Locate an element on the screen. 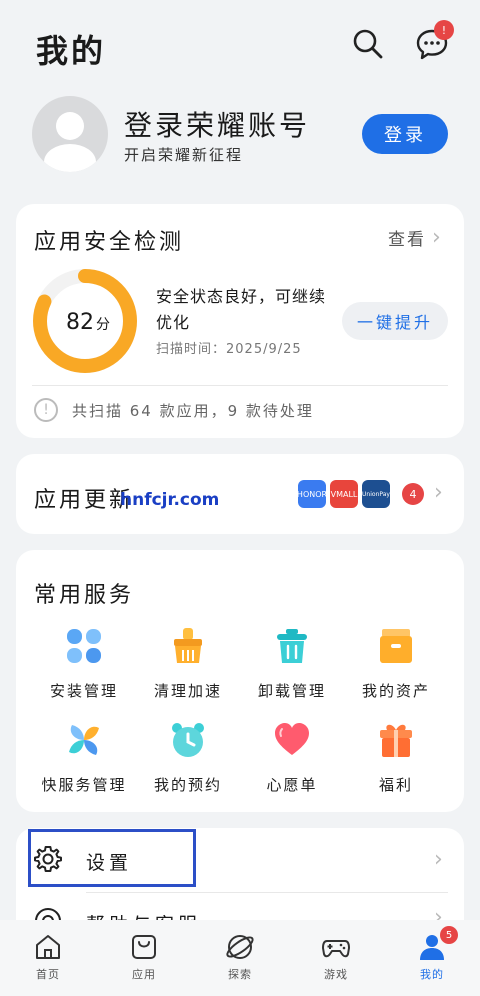 This screenshot has width=480, height=996. message-badge: ! is located at coordinates (444, 30).